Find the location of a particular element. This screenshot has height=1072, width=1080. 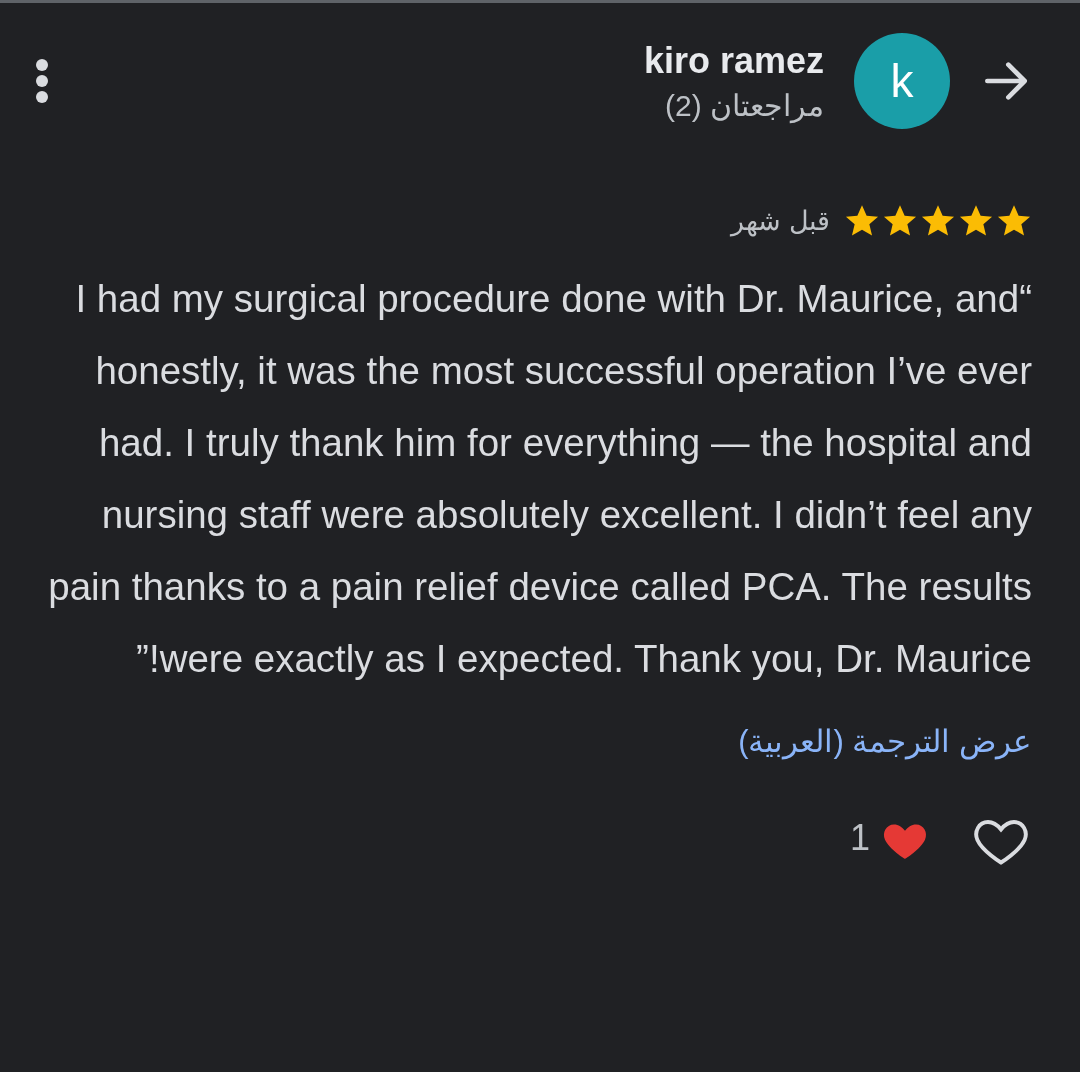

author-name: kiro ramez is located at coordinates (733, 60).